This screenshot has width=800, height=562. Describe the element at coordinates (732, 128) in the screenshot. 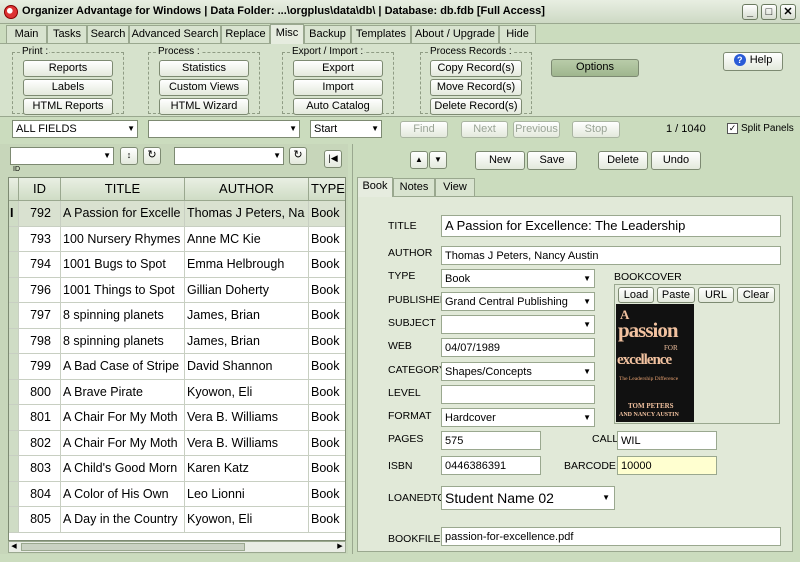

I see `split-panels-checkbox: ✓` at that location.